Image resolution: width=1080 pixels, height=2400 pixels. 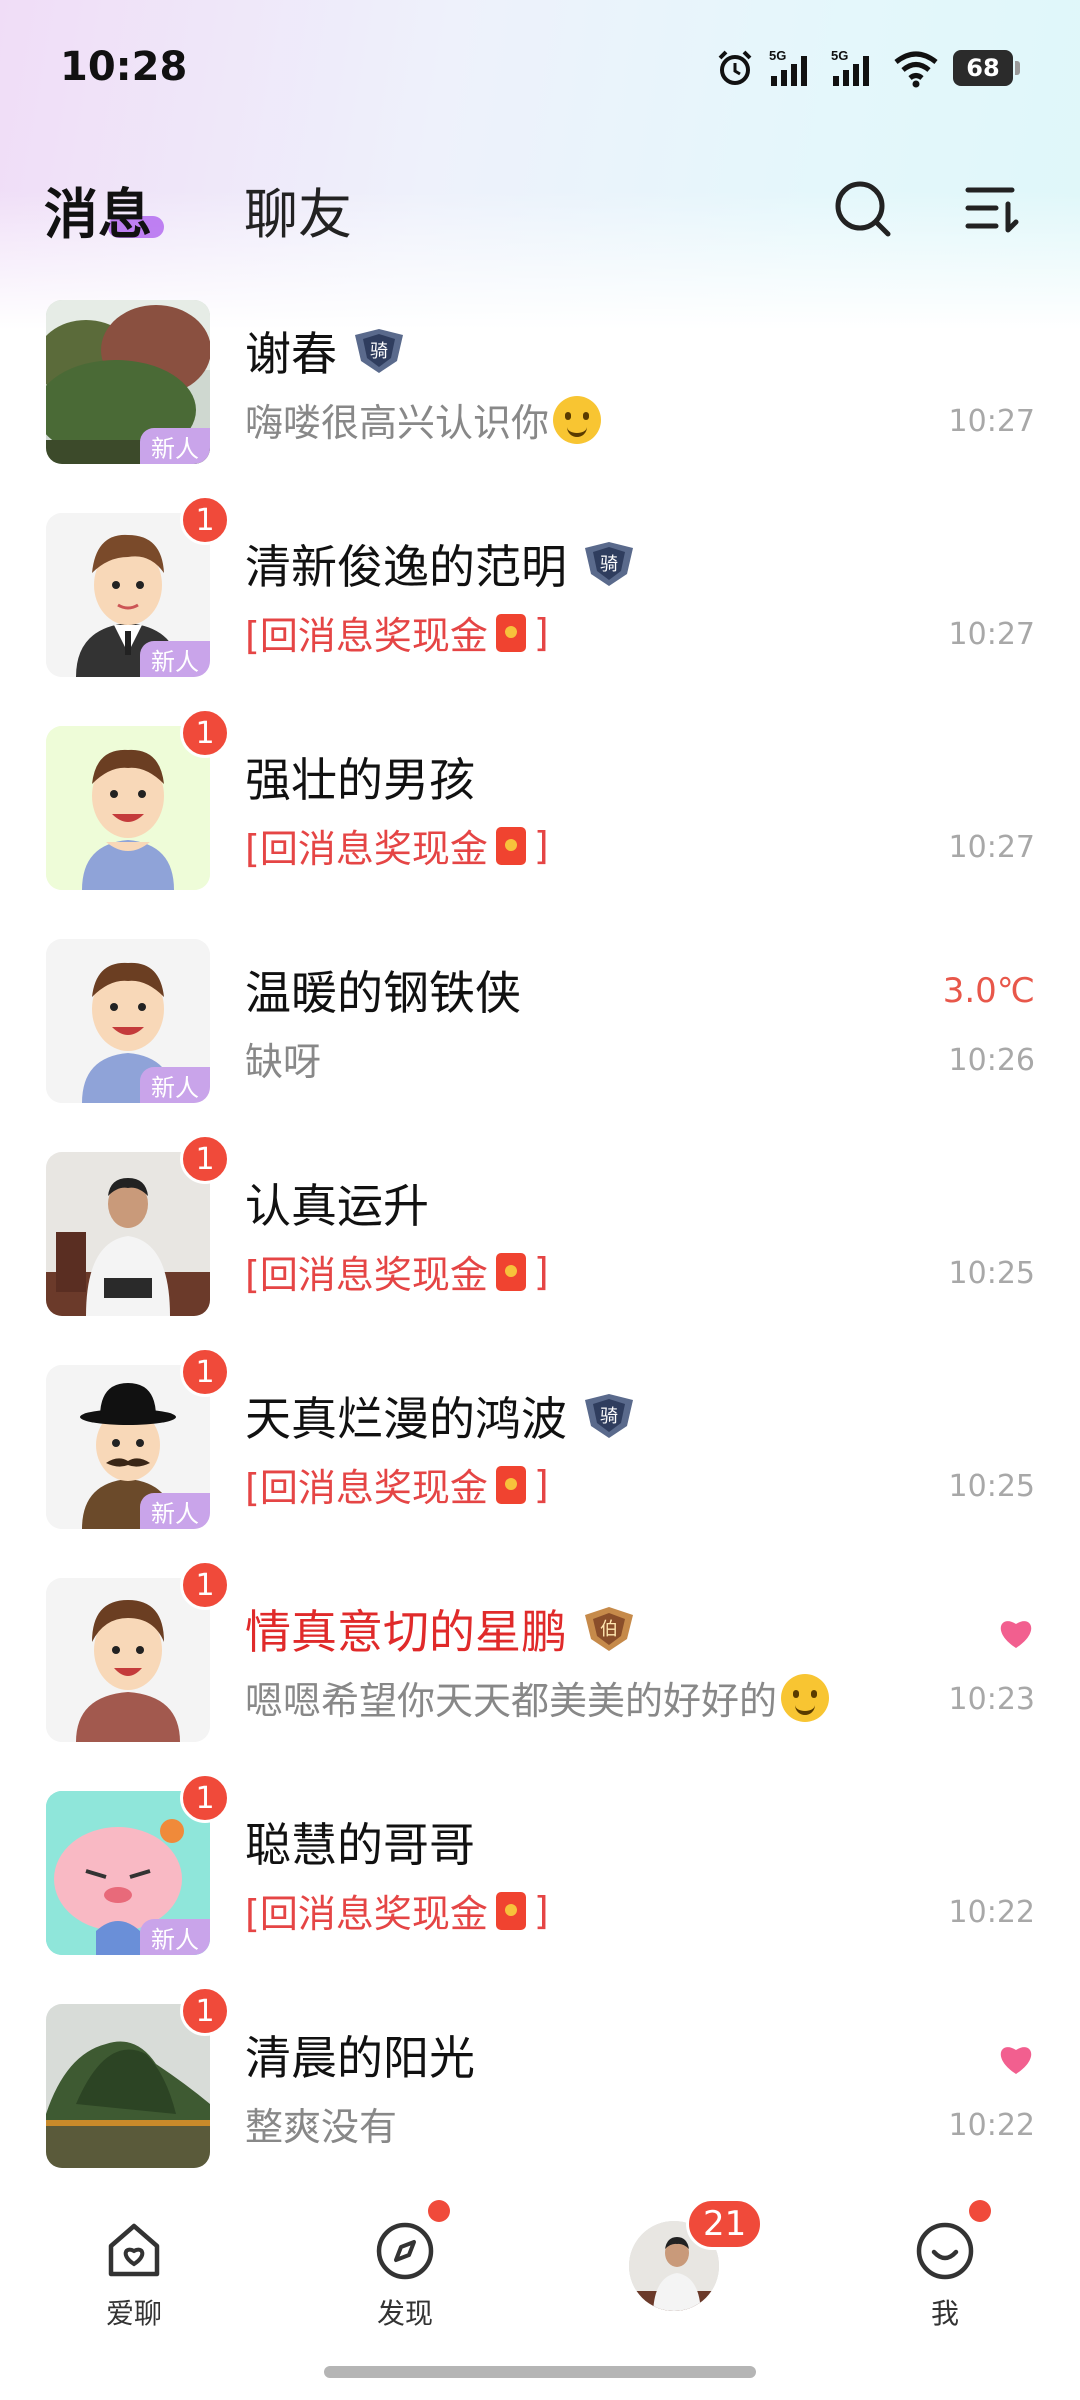 I want to click on conversation-row: 新人 1 天真烂漫的鸿波 骑 [回消息奖现金 ] 10:25, so click(x=540, y=1460).